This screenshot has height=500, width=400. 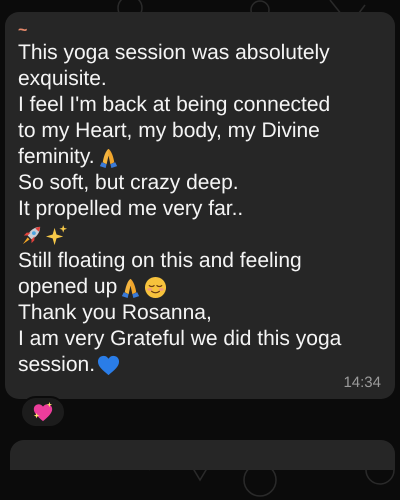 What do you see at coordinates (169, 131) in the screenshot?
I see `message-text: to my Heart, my body, my Divine` at bounding box center [169, 131].